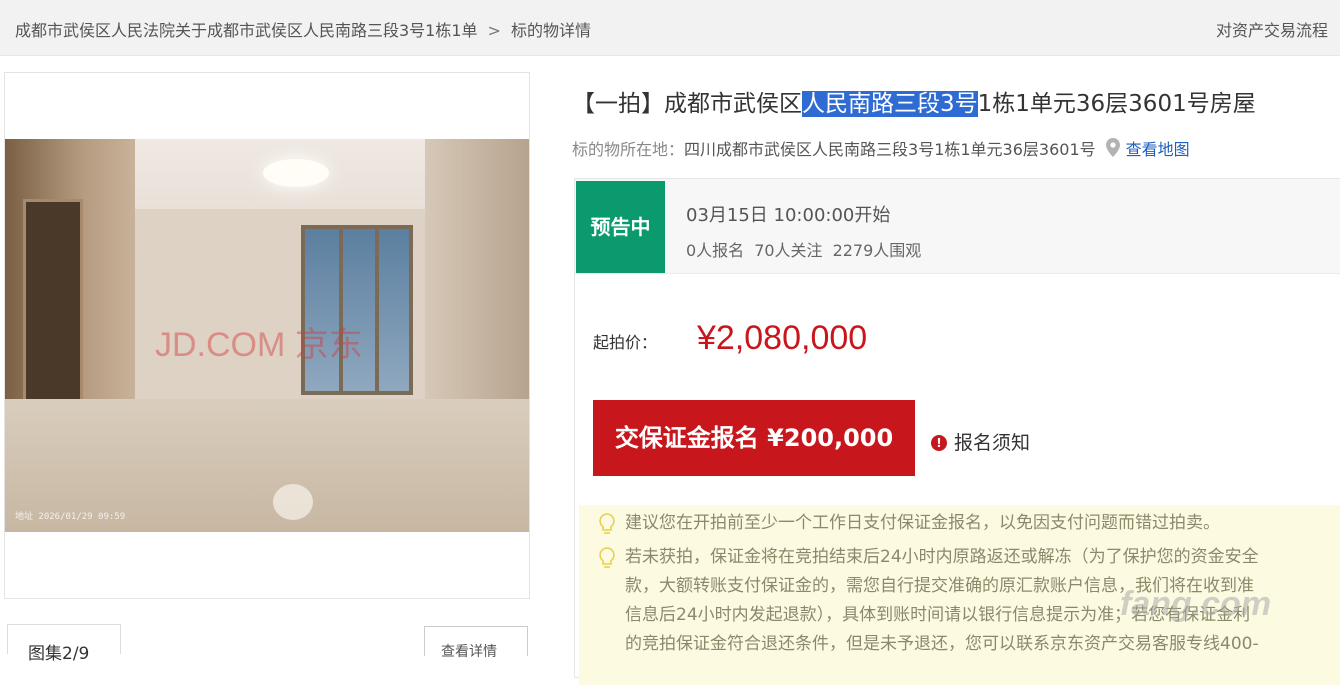  I want to click on photo-watermark: JD.COM 京东, so click(259, 345).